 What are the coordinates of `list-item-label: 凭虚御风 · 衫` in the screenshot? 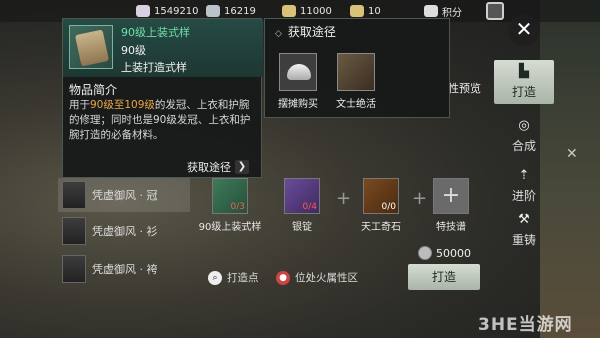 It's located at (125, 231).